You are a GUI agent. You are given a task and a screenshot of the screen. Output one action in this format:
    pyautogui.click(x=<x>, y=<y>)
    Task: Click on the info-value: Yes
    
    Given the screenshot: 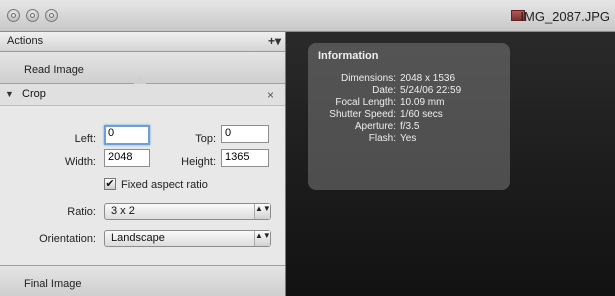 What is the action you would take?
    pyautogui.click(x=408, y=138)
    